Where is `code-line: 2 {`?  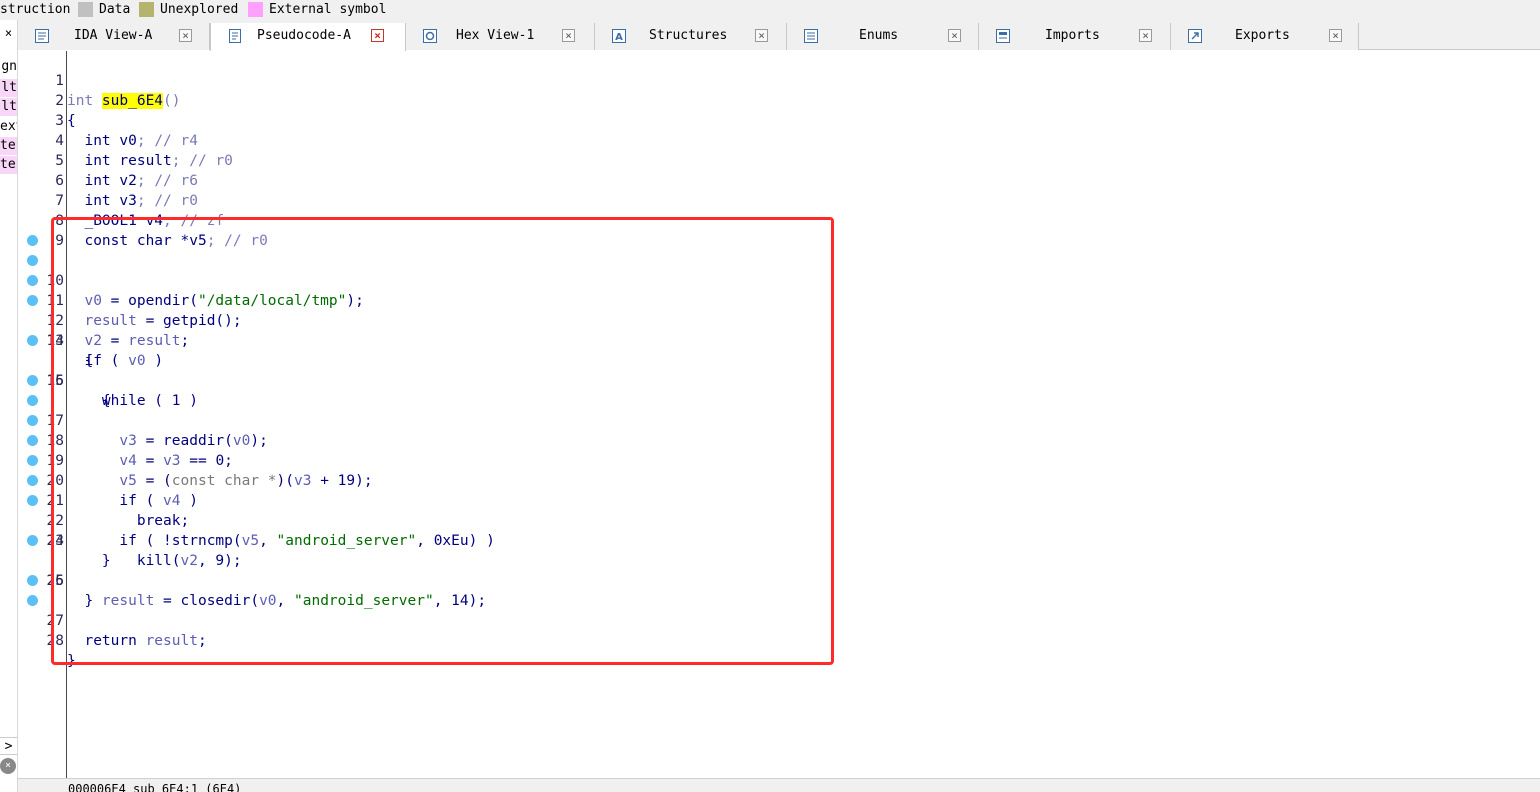
code-line: 2 { is located at coordinates (768, 100).